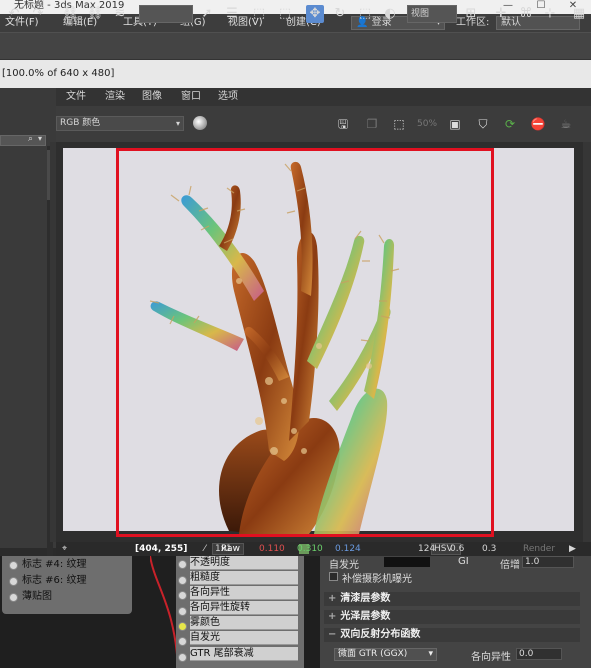 This screenshot has height=668, width=591. What do you see at coordinates (207, 14) in the screenshot?
I see `select-object-icon: ➚` at bounding box center [207, 14].